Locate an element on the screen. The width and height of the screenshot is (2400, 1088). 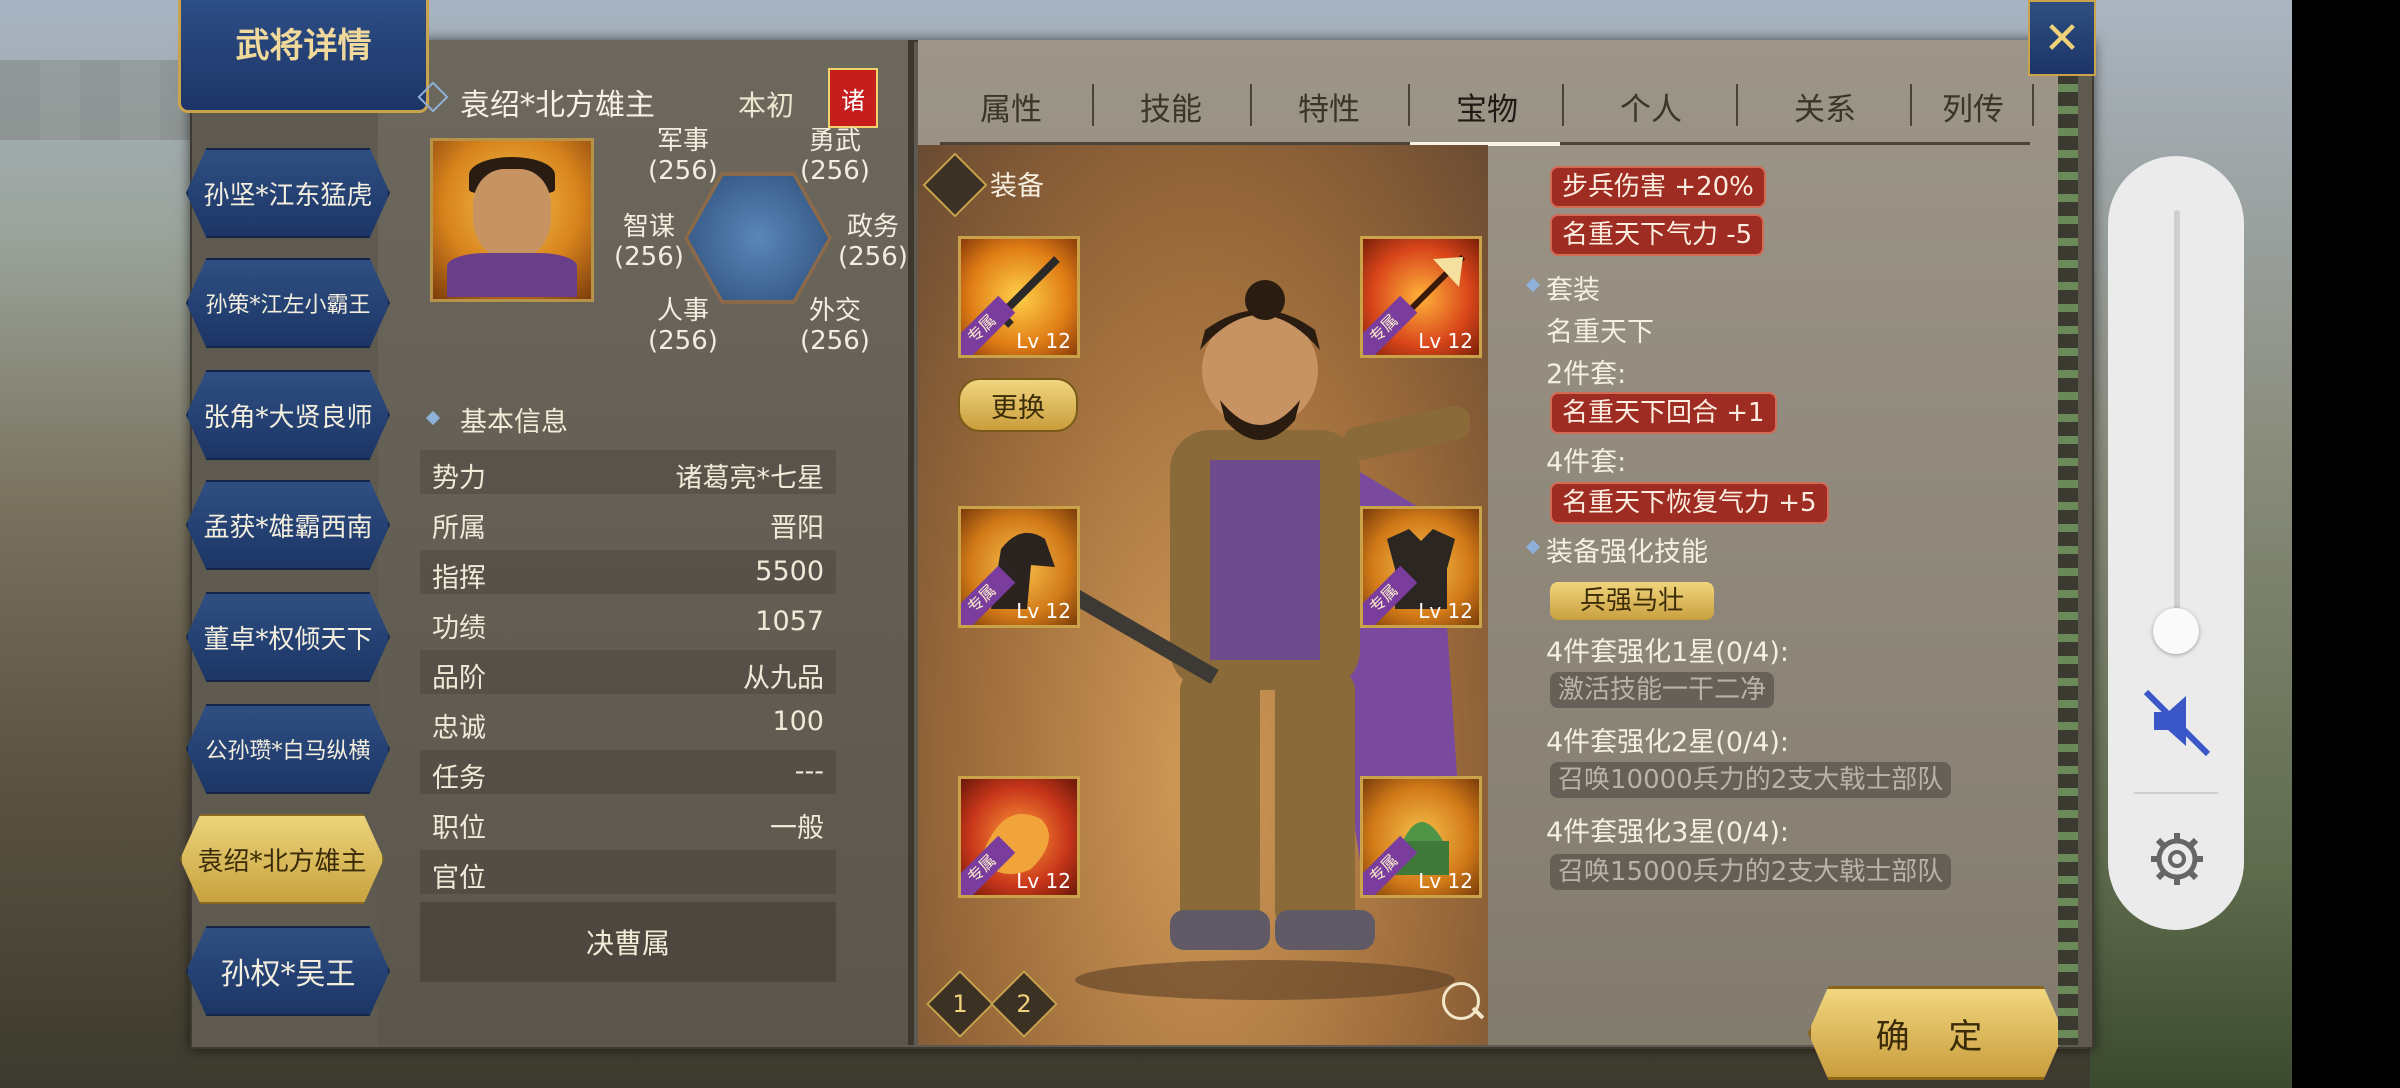
info-row-merit: 功绩 1057 is located at coordinates (628, 622).